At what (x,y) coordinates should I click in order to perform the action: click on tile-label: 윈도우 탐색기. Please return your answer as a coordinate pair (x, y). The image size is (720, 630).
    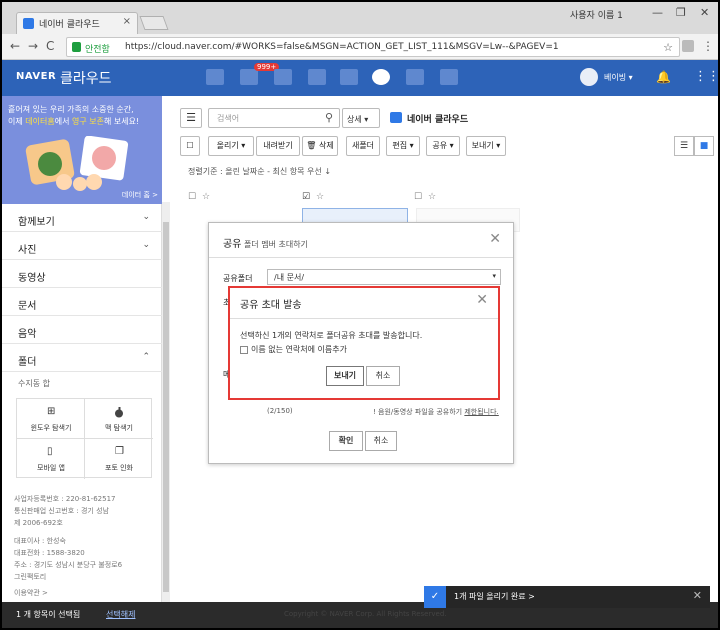
    Looking at the image, I should click on (51, 428).